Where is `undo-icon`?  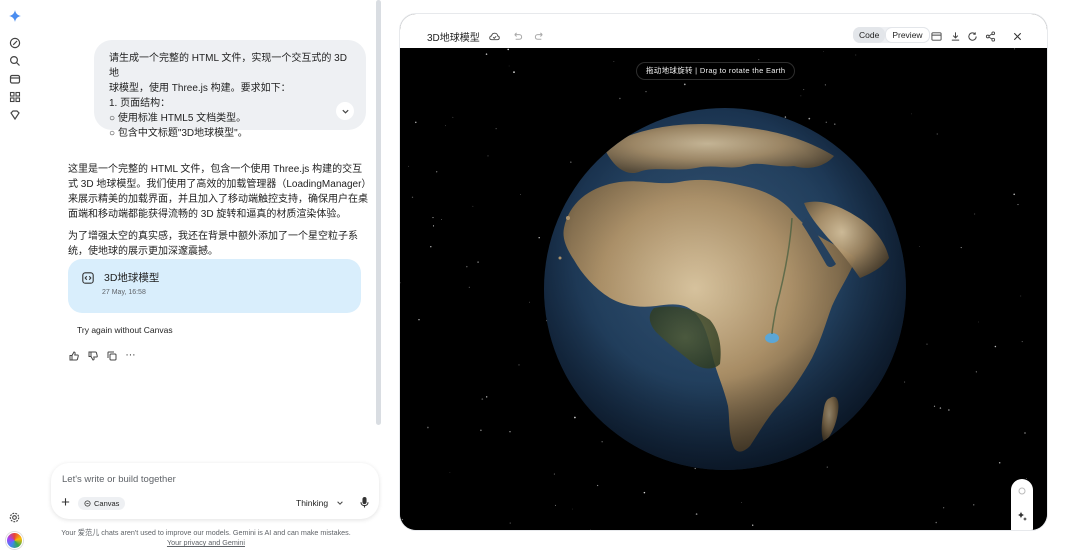 undo-icon is located at coordinates (517, 34).